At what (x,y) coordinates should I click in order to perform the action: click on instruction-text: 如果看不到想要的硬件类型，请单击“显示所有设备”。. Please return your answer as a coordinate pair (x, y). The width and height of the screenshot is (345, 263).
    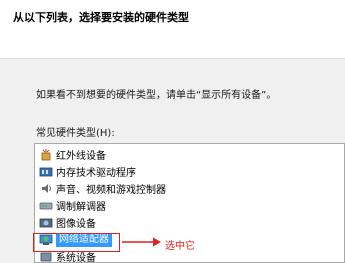
    Looking at the image, I should click on (156, 95).